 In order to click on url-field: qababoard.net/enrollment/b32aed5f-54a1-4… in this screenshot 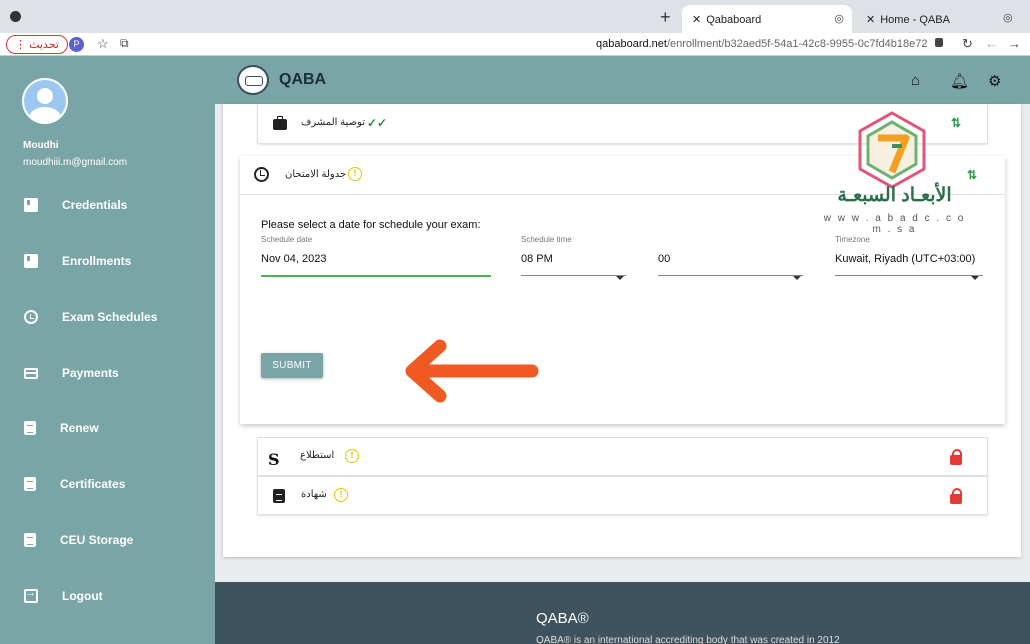, I will do `click(761, 44)`.